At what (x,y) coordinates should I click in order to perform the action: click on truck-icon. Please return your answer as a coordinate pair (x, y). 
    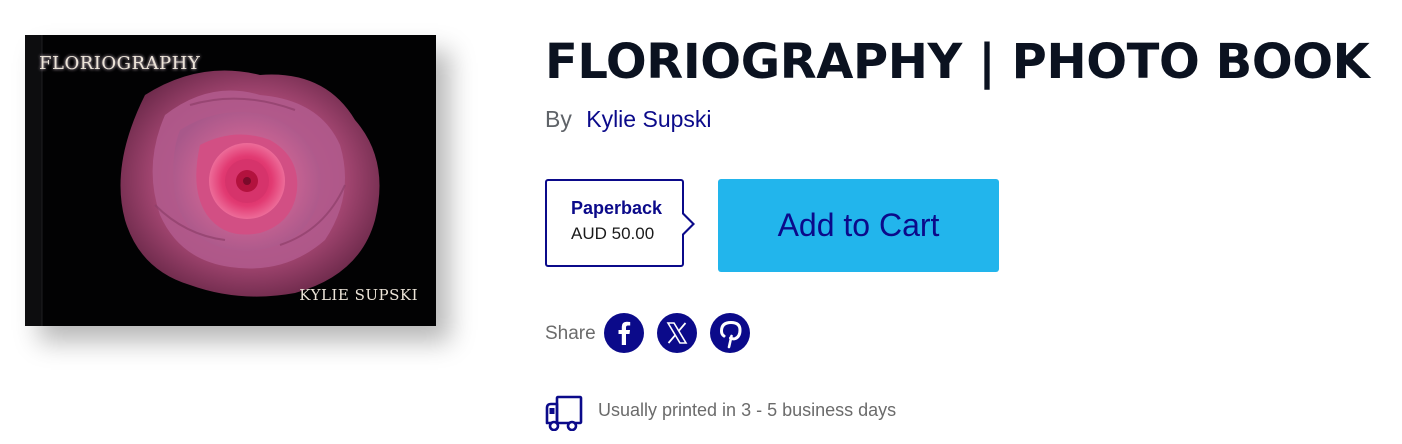
    Looking at the image, I should click on (564, 413).